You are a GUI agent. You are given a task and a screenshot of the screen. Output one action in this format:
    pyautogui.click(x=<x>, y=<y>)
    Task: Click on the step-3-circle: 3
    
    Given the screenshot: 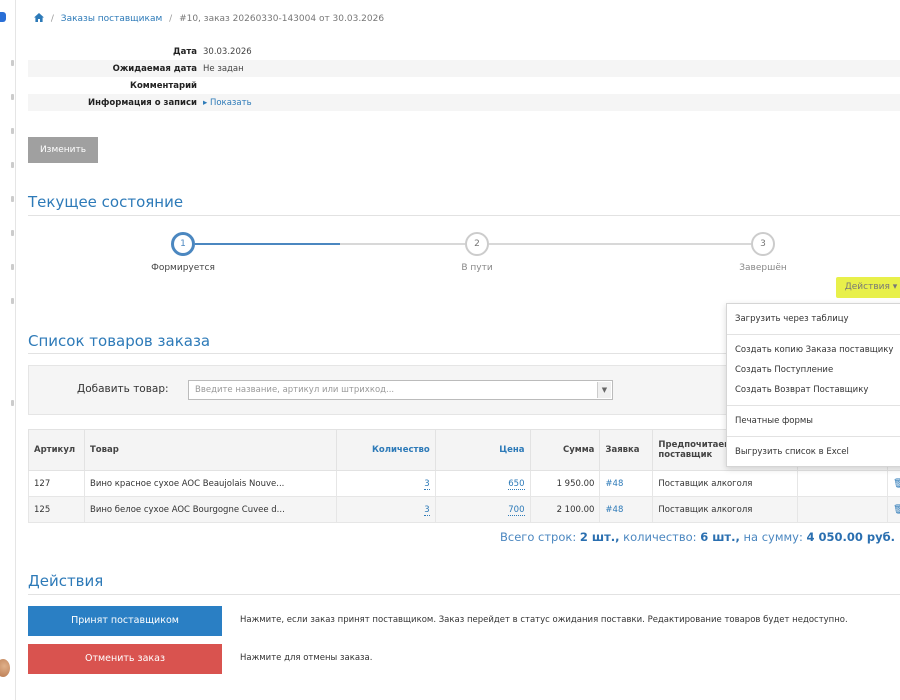 What is the action you would take?
    pyautogui.click(x=763, y=244)
    